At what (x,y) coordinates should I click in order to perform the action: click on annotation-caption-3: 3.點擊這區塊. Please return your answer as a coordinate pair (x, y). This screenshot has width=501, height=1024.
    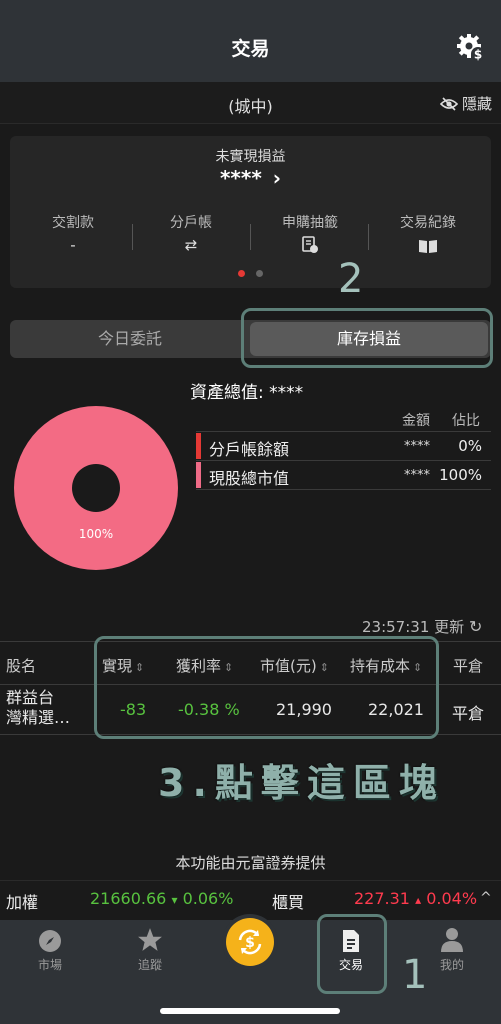
    Looking at the image, I should click on (301, 783).